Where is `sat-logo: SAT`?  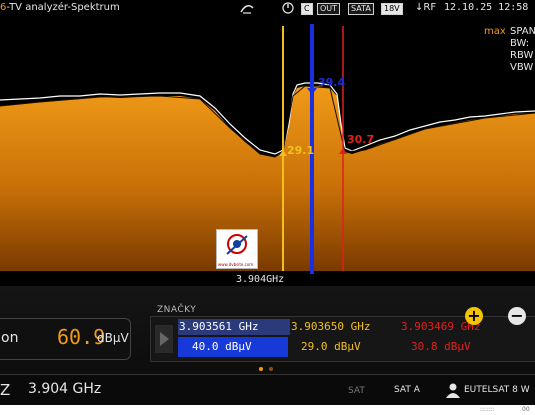
sat-logo: SAT is located at coordinates (356, 391).